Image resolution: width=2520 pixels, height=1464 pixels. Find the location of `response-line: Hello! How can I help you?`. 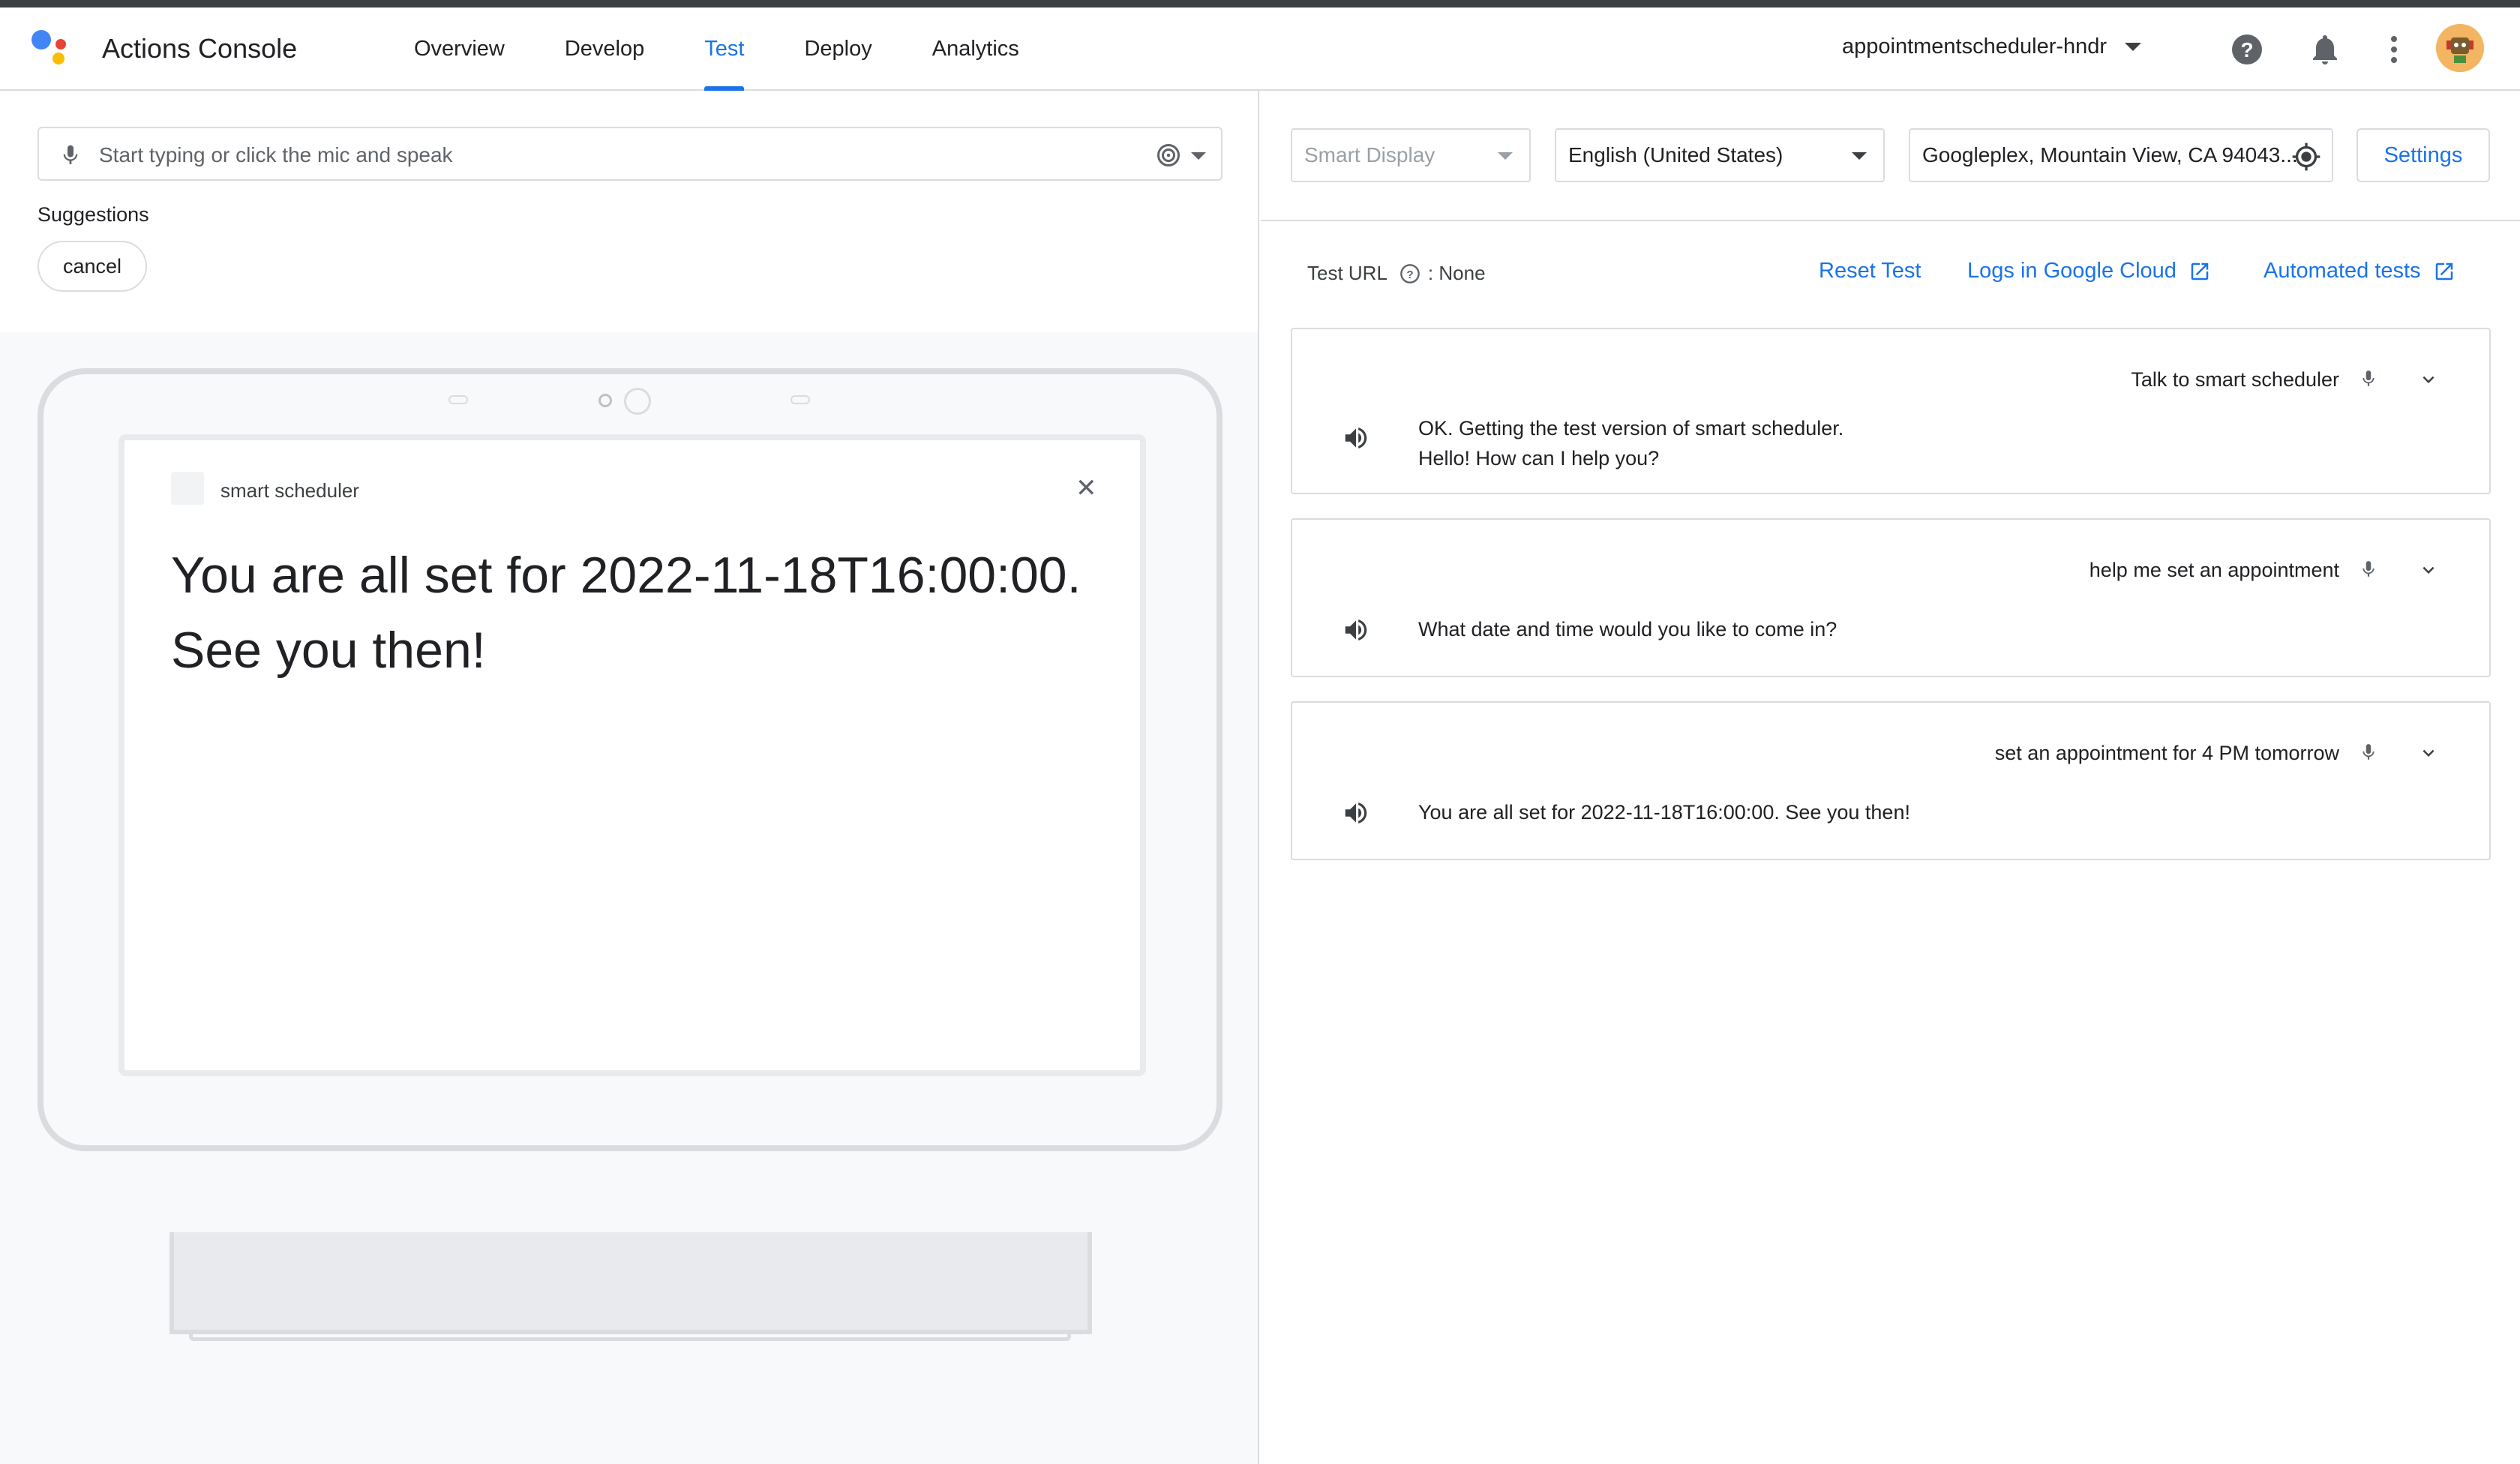

response-line: Hello! How can I help you? is located at coordinates (1539, 458).